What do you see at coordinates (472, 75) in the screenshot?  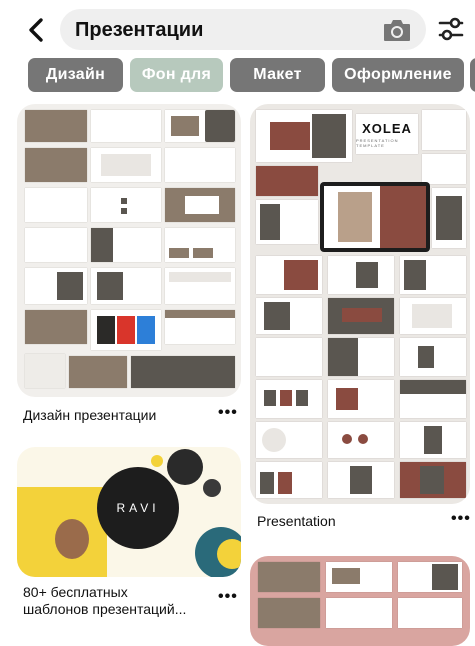 I see `chip-more` at bounding box center [472, 75].